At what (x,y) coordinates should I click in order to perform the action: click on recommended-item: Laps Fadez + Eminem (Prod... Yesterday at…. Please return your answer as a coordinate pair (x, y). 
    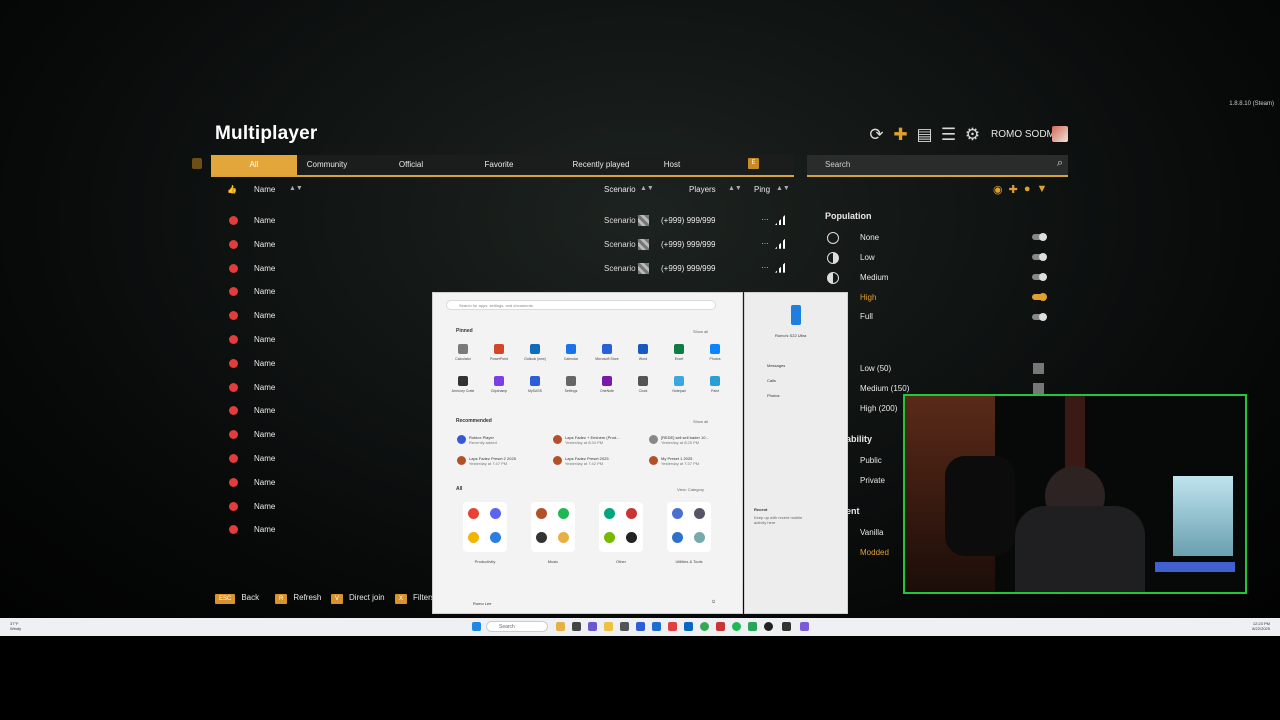
    Looking at the image, I should click on (592, 440).